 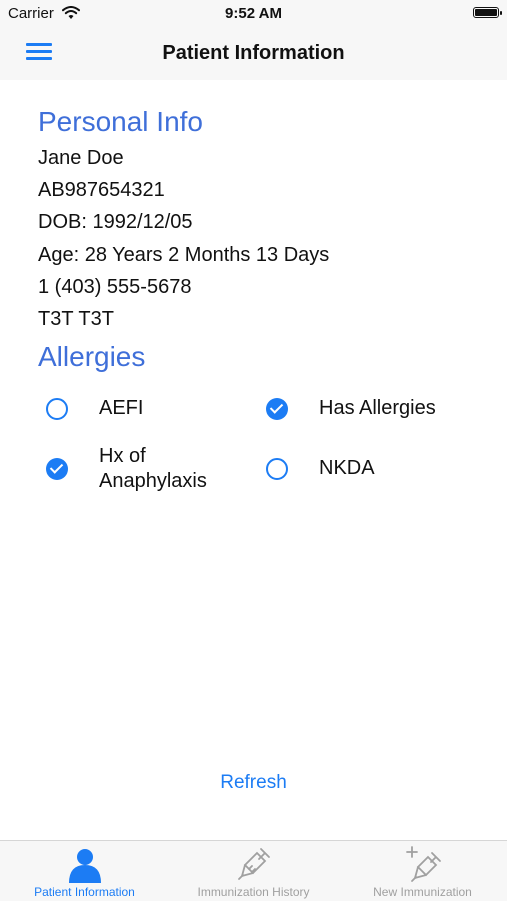 I want to click on navigation-bar: Patient Information, so click(x=253, y=54).